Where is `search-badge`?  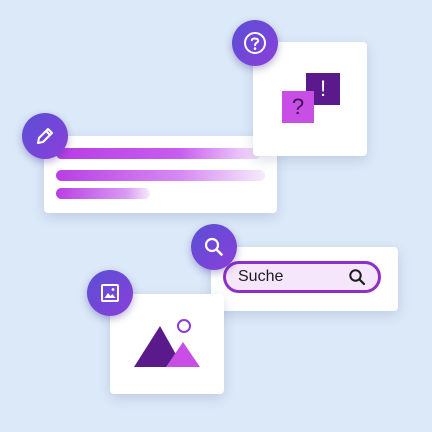
search-badge is located at coordinates (214, 247).